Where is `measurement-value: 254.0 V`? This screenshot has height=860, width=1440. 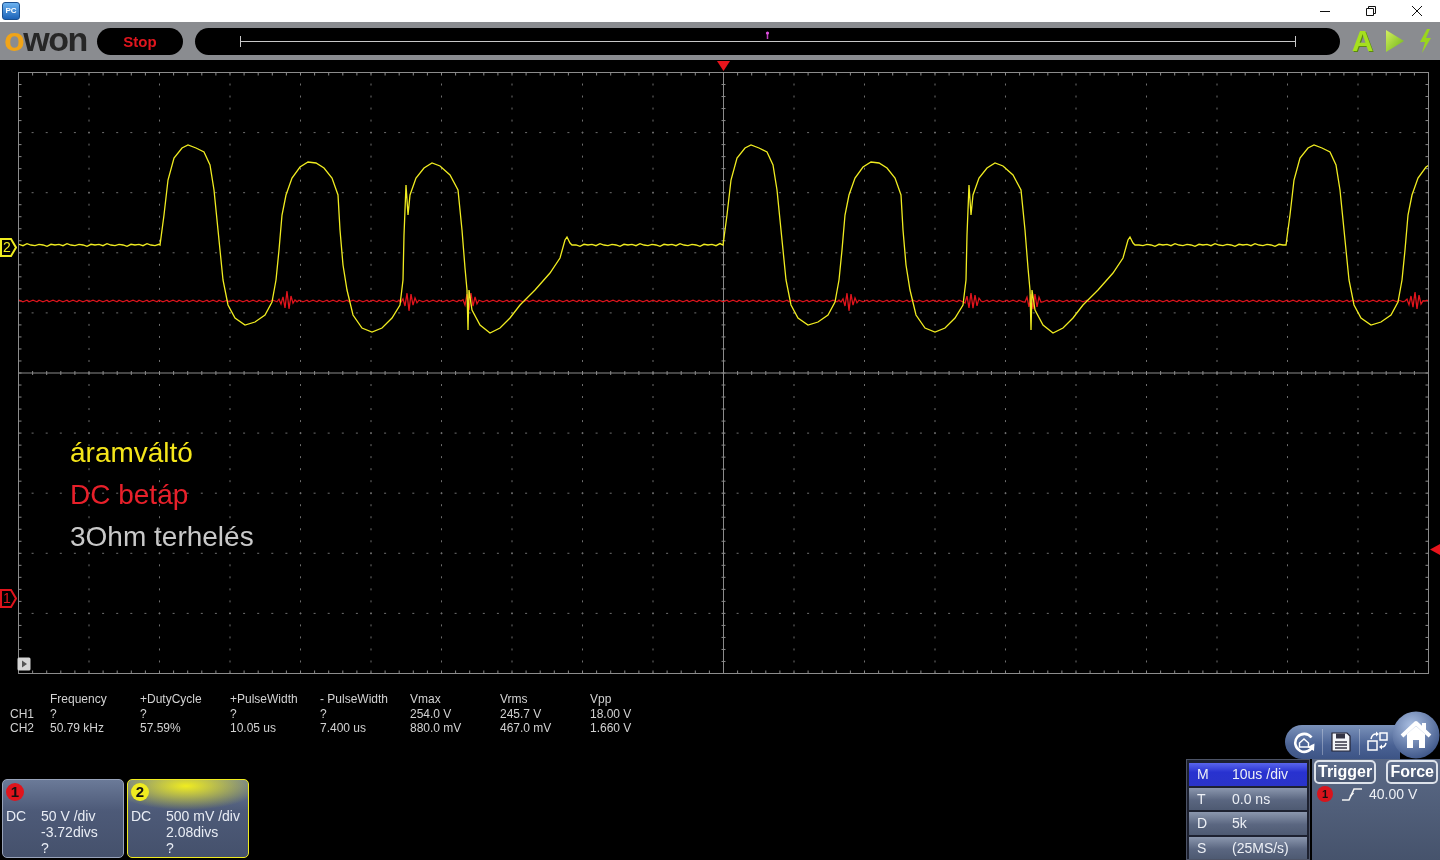 measurement-value: 254.0 V is located at coordinates (431, 713).